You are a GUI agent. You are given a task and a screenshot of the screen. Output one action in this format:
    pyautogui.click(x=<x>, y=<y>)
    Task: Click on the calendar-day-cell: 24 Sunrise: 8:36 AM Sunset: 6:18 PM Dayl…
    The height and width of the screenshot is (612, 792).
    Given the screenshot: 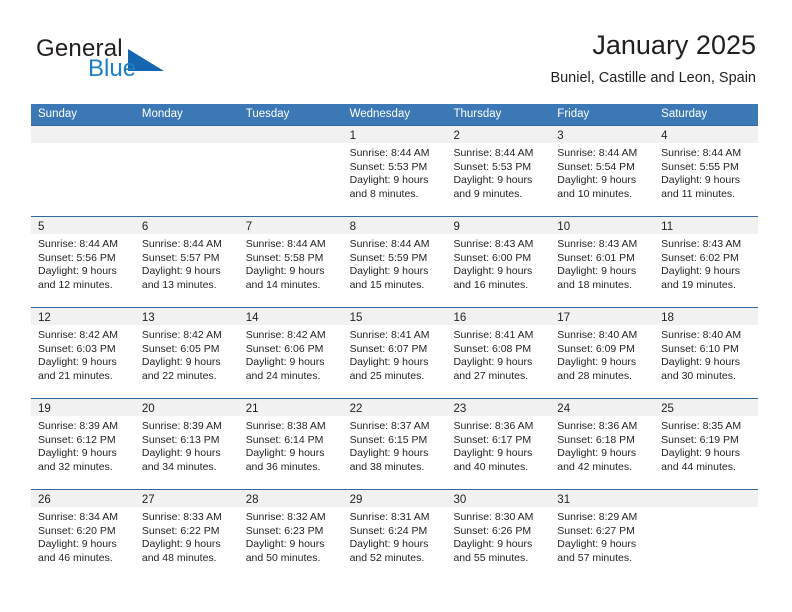 What is the action you would take?
    pyautogui.click(x=602, y=444)
    